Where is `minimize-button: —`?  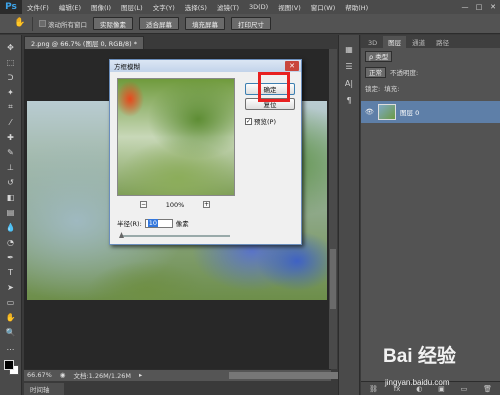 minimize-button: — is located at coordinates (465, 7).